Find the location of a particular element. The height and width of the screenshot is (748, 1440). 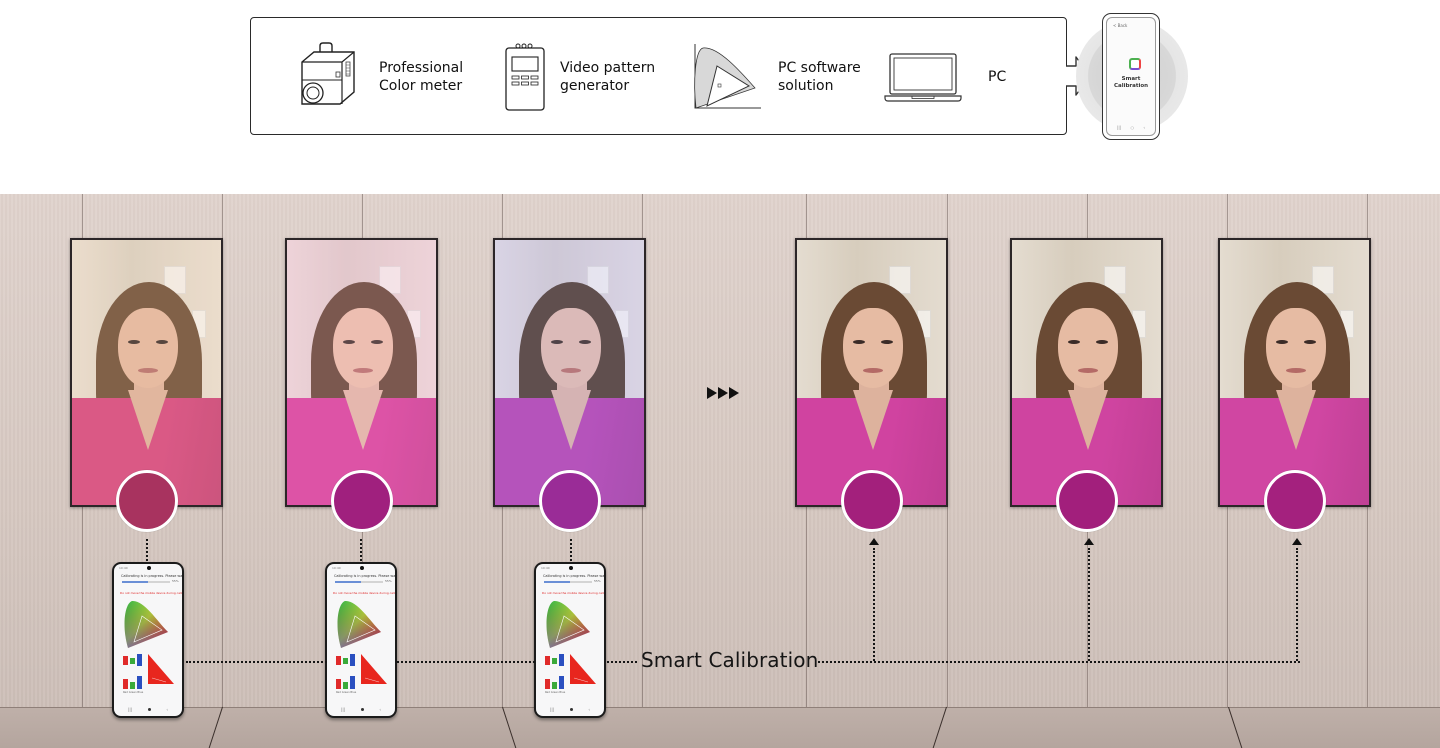

phone-back-label: < Back is located at coordinates (1120, 25).